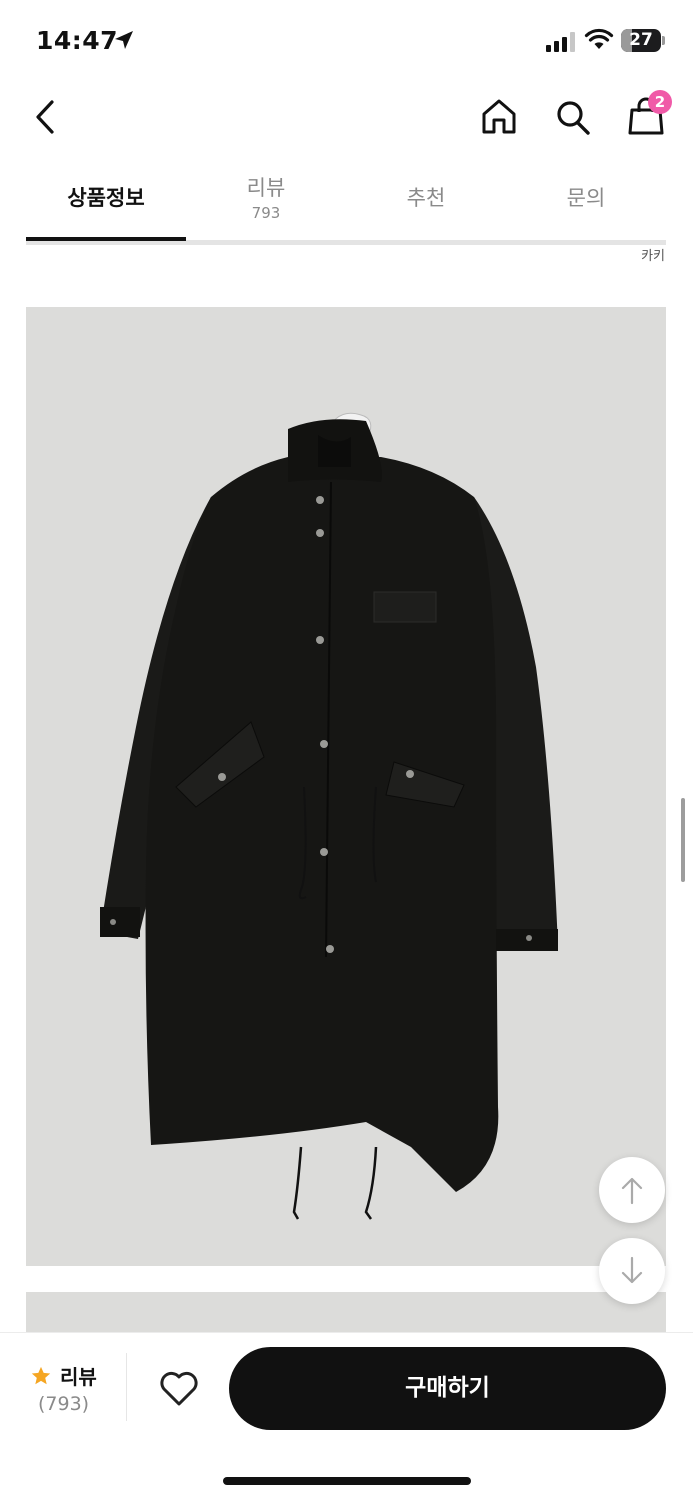  Describe the element at coordinates (77, 40) in the screenshot. I see `status-time: 14:47` at that location.